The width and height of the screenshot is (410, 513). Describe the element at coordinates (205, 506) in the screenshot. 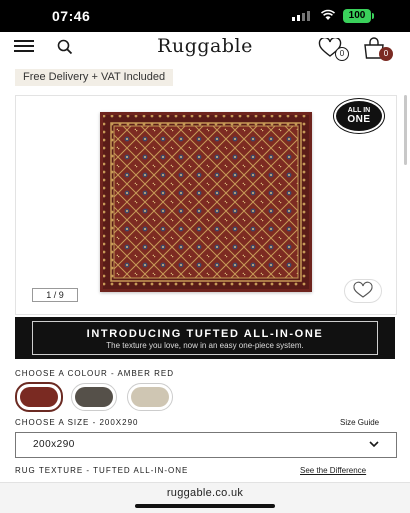

I see `home-indicator` at that location.